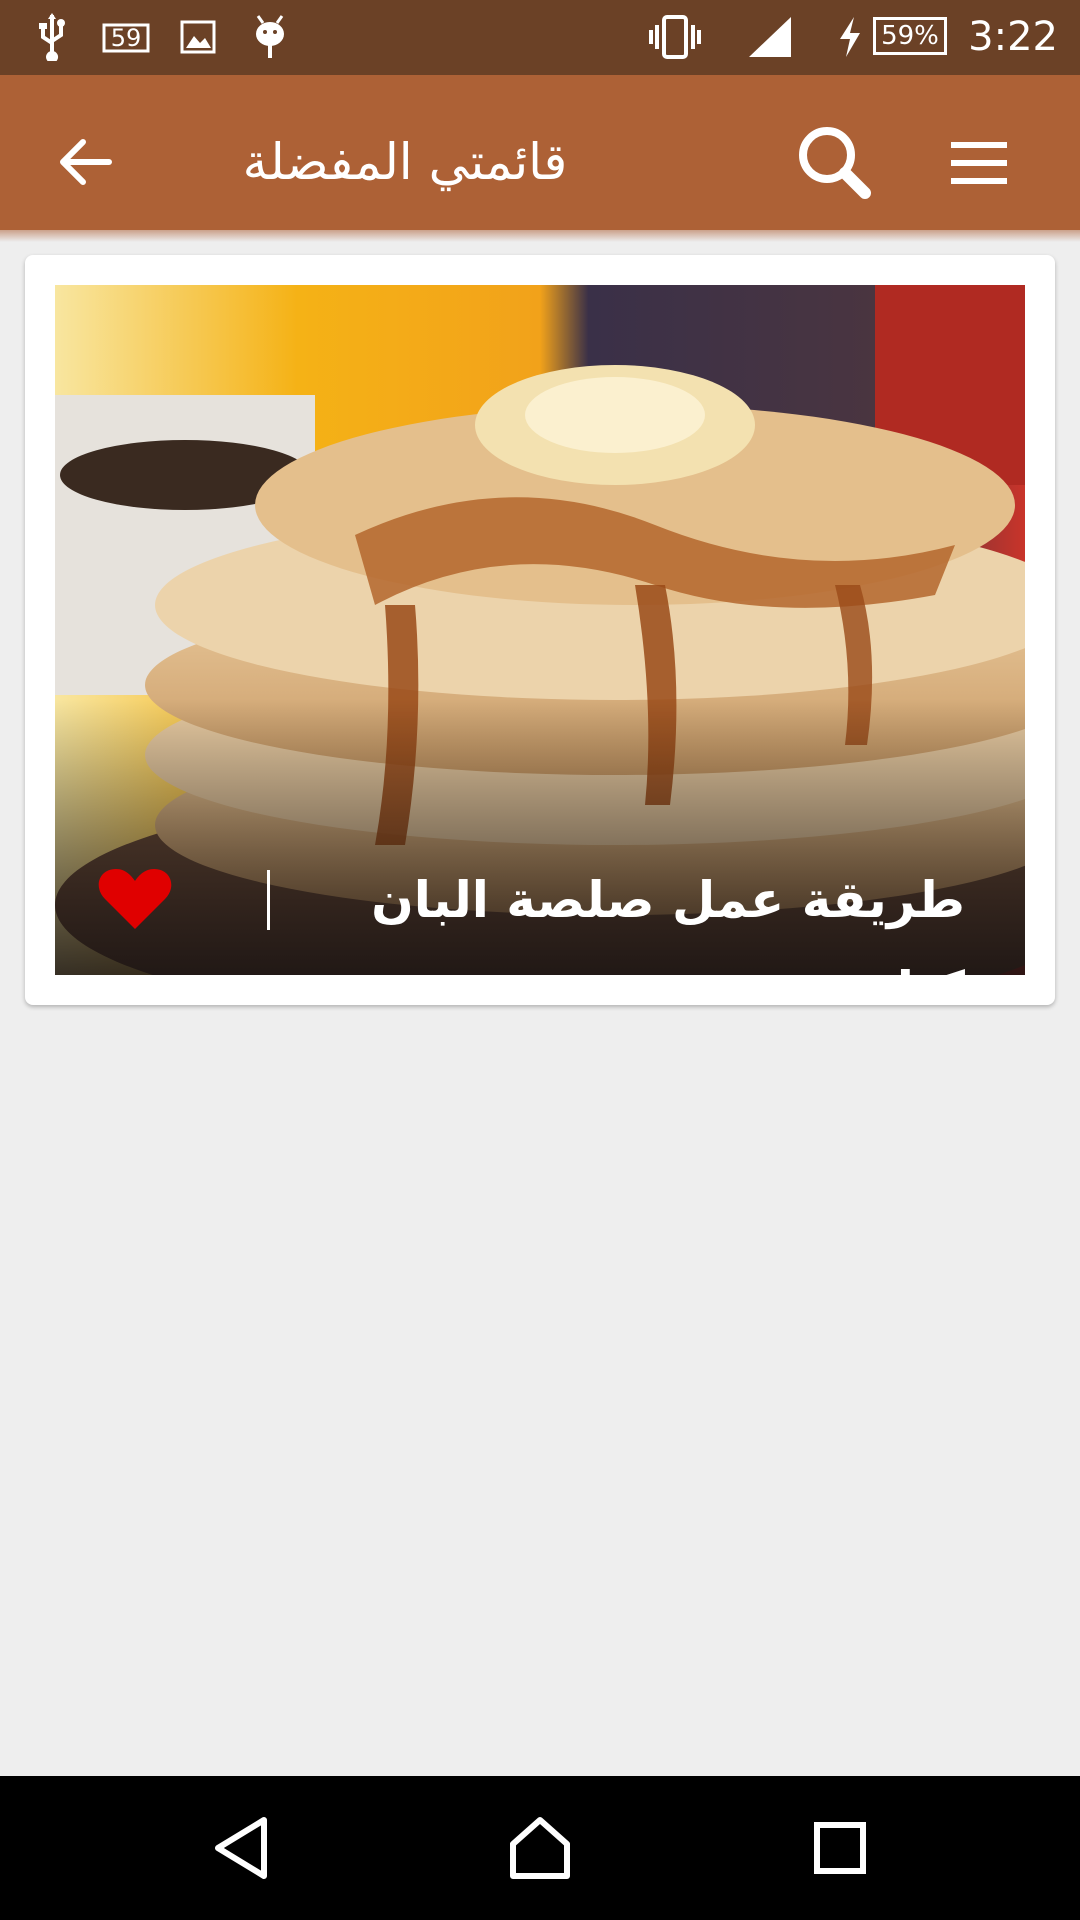 This screenshot has height=1920, width=1080. What do you see at coordinates (1013, 37) in the screenshot?
I see `status-time: 3:22` at bounding box center [1013, 37].